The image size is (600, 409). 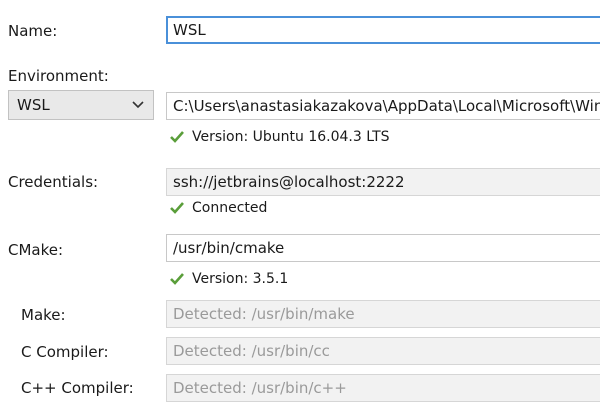 I want to click on cpp-compiler-label: C++ Compiler:, so click(x=77, y=388).